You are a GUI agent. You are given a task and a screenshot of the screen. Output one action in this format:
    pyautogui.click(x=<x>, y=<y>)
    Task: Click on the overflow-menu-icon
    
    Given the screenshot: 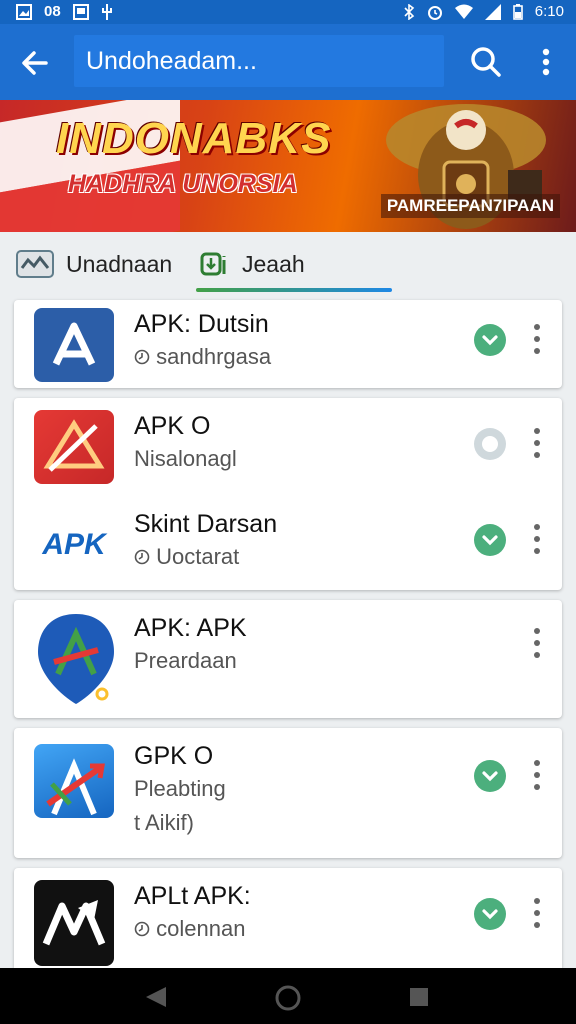 What is the action you would take?
    pyautogui.click(x=546, y=62)
    